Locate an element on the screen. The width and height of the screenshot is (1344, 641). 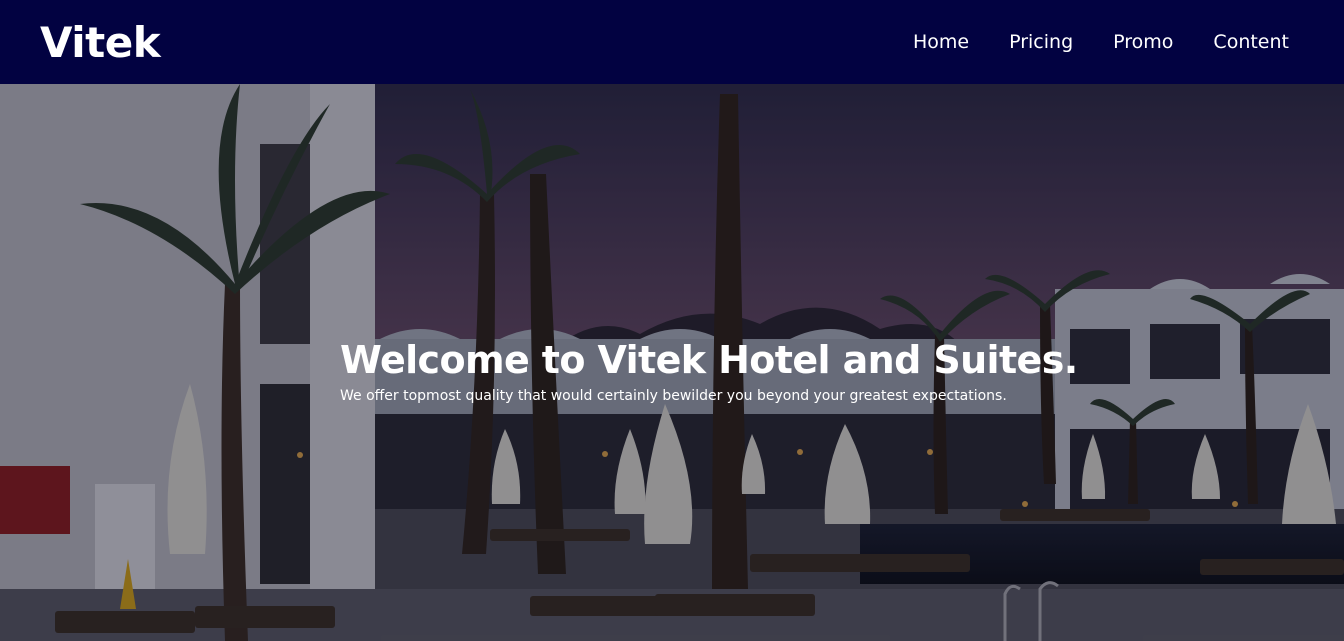
nav-link-content: Content is located at coordinates (1251, 42).